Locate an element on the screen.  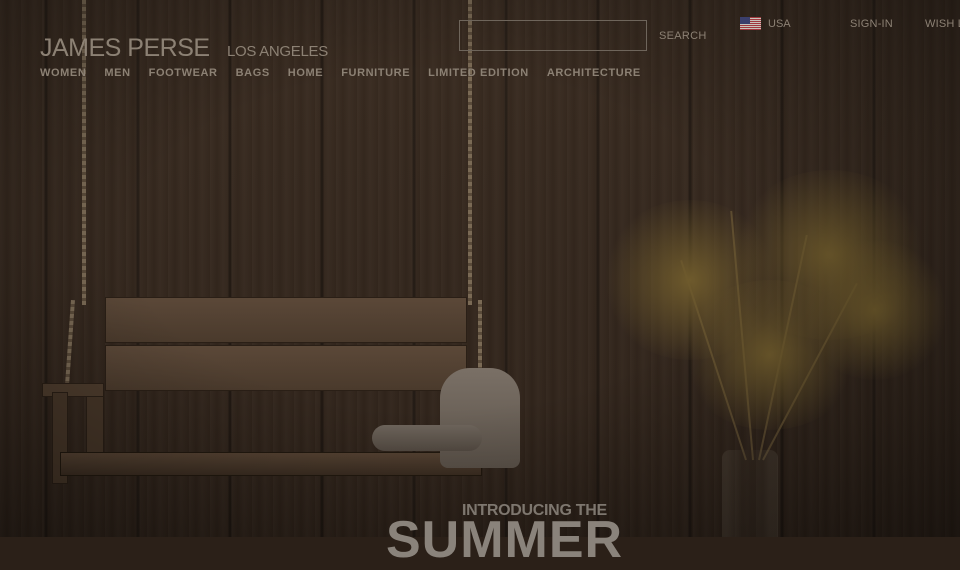
nav-item-furniture: FURNITURE is located at coordinates (375, 73).